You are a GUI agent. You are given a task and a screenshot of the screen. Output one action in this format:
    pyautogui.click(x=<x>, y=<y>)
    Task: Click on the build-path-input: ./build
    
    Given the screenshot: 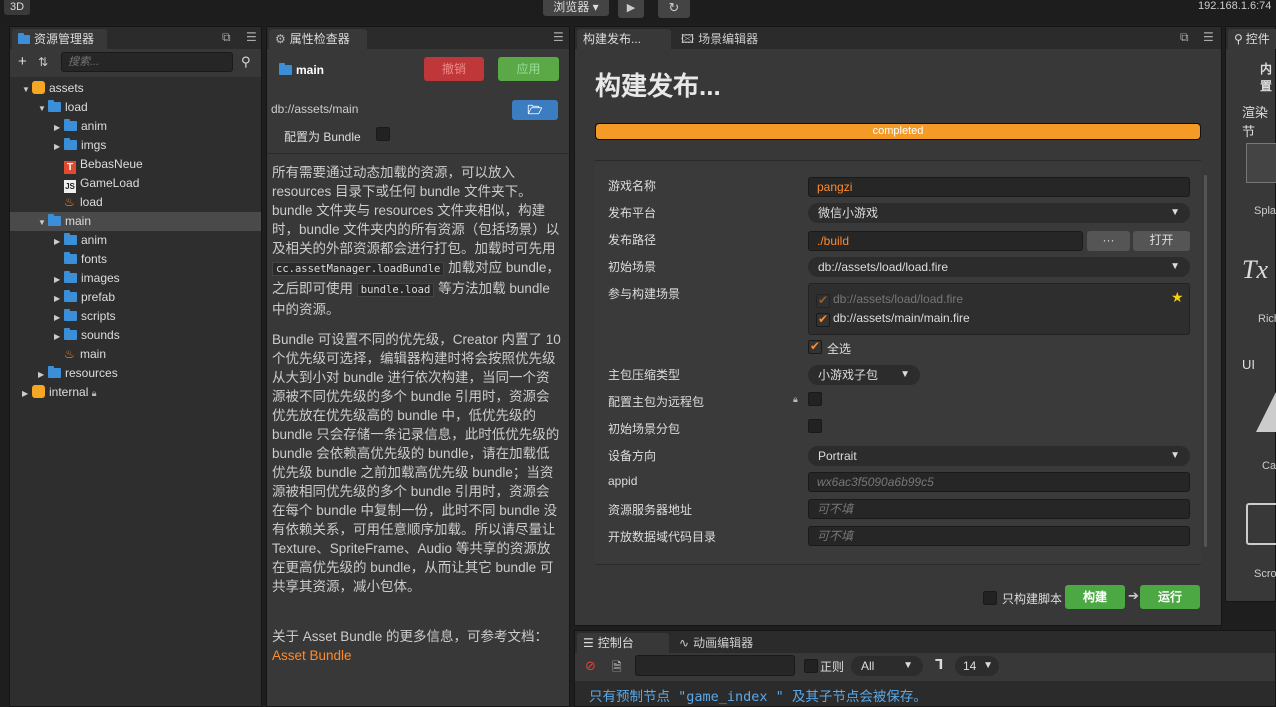 What is the action you would take?
    pyautogui.click(x=945, y=241)
    